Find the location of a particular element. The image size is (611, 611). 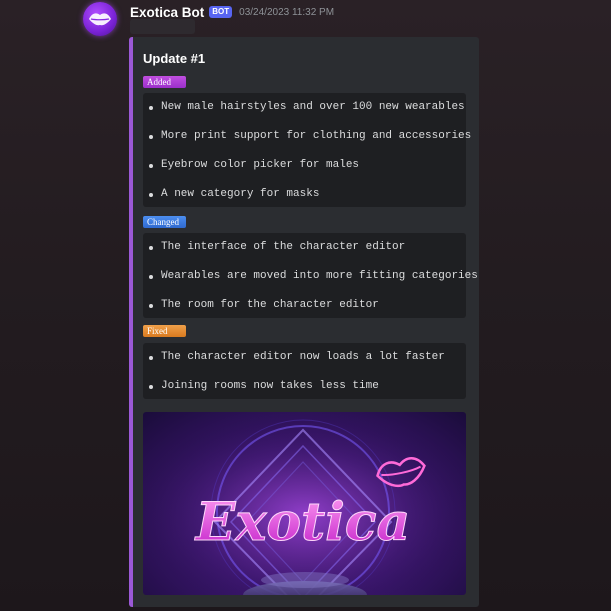

fixed-tag: Fixed is located at coordinates (164, 331).